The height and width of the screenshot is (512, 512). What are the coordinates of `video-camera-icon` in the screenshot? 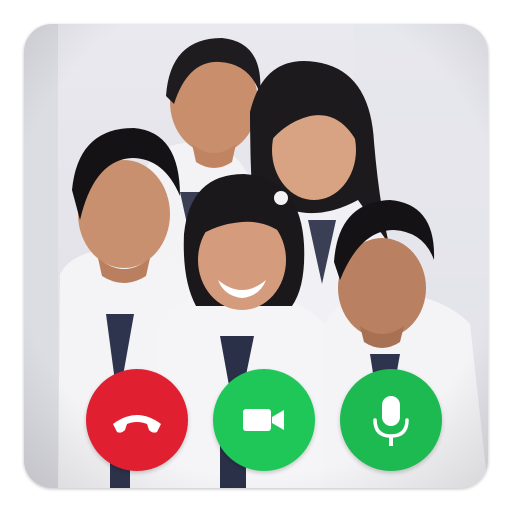 It's located at (263, 420).